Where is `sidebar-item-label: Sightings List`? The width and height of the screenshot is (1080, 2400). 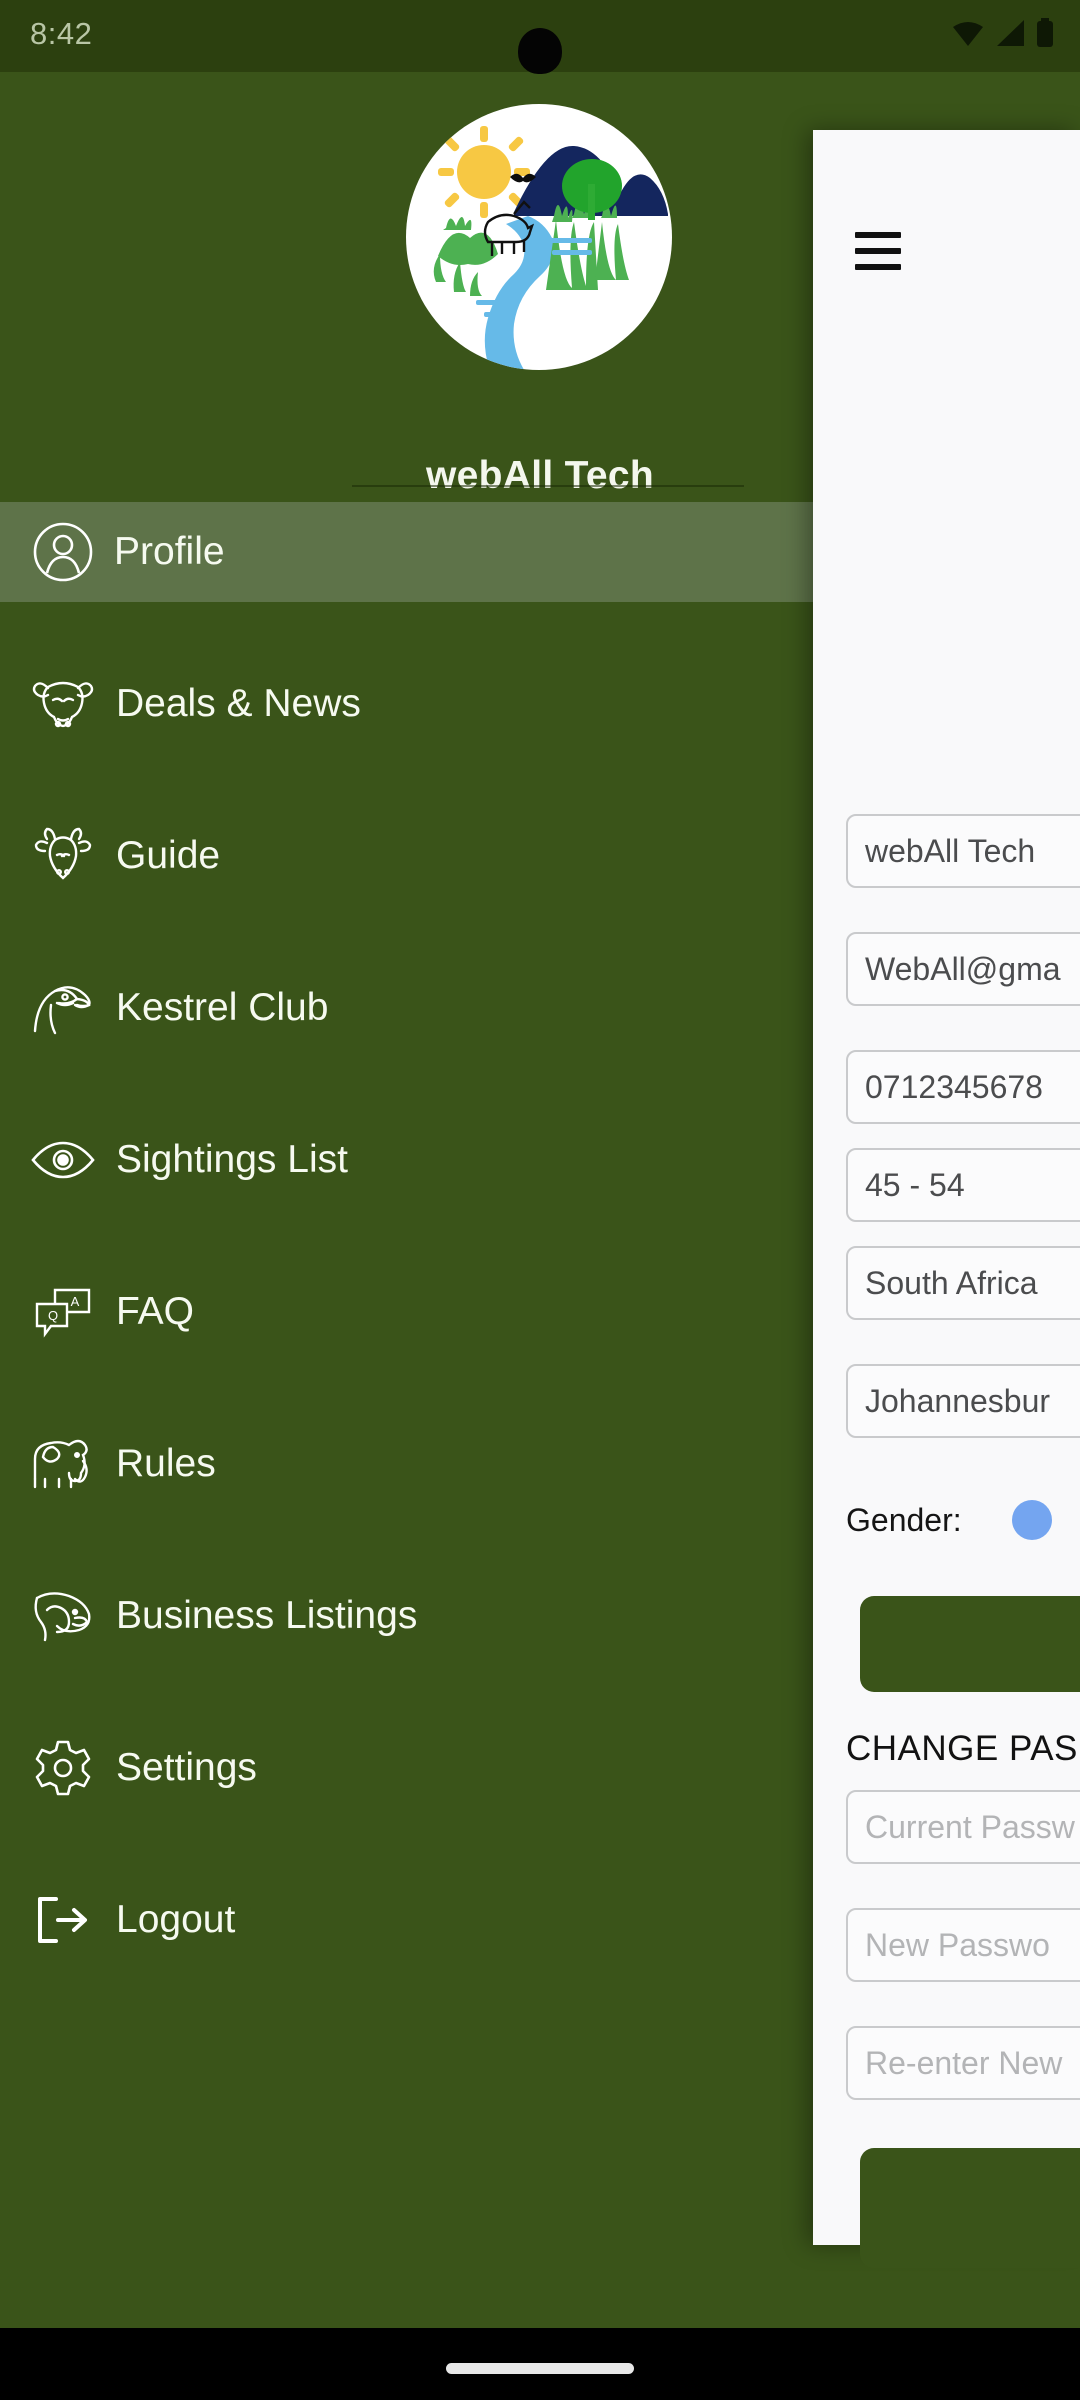 sidebar-item-label: Sightings List is located at coordinates (232, 1159).